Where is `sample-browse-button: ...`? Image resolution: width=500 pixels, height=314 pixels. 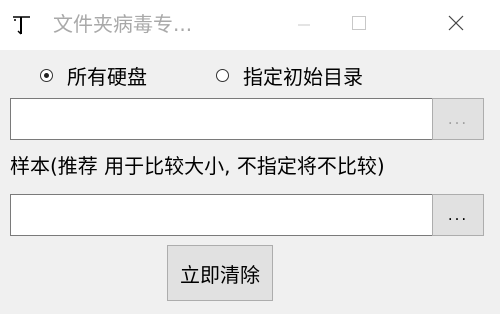
sample-browse-button: ... is located at coordinates (458, 215).